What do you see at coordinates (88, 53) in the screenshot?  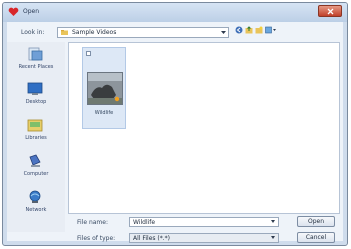 I see `item-checkbox` at bounding box center [88, 53].